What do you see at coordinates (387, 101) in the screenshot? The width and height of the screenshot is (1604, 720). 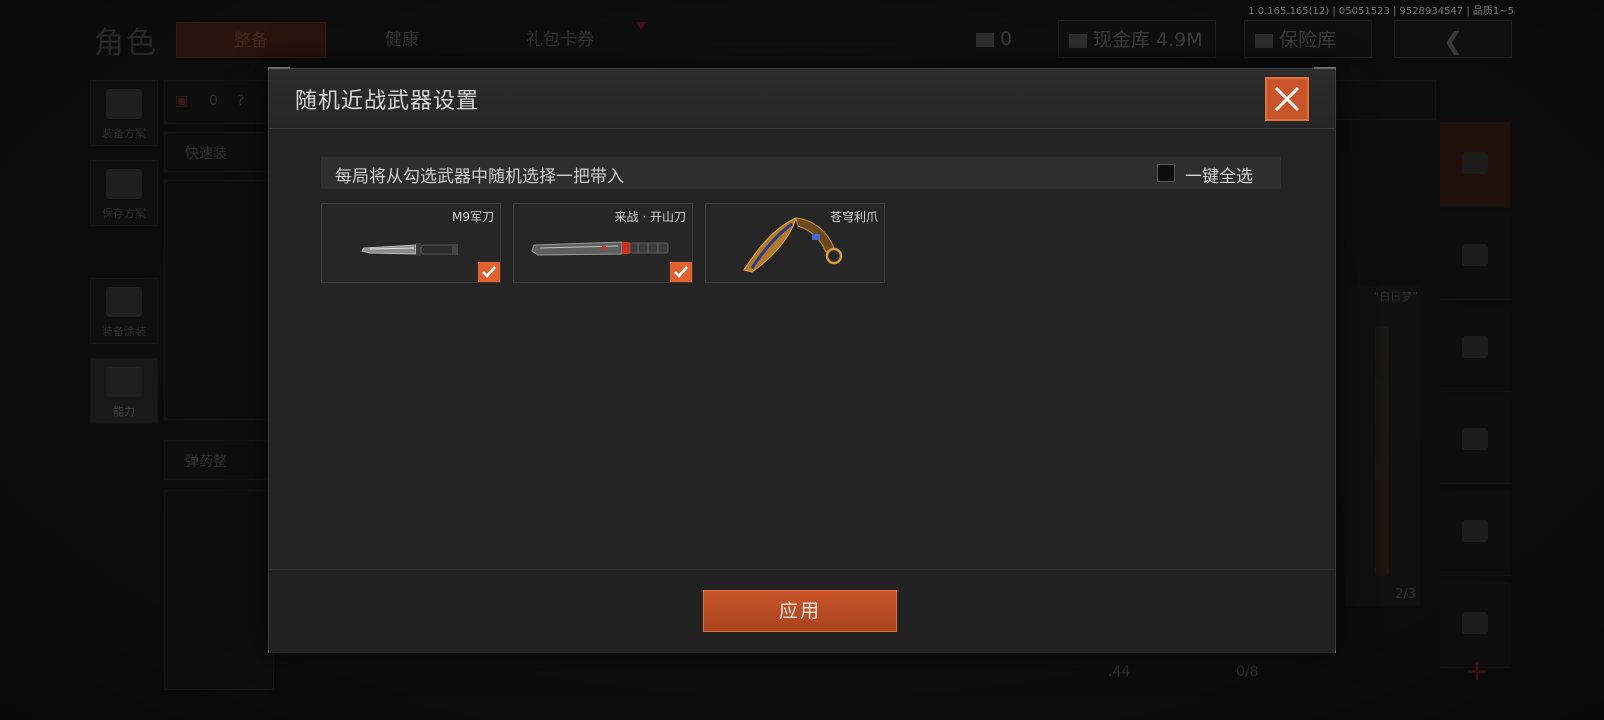 I see `dialog-title: 随机近战武器设置` at bounding box center [387, 101].